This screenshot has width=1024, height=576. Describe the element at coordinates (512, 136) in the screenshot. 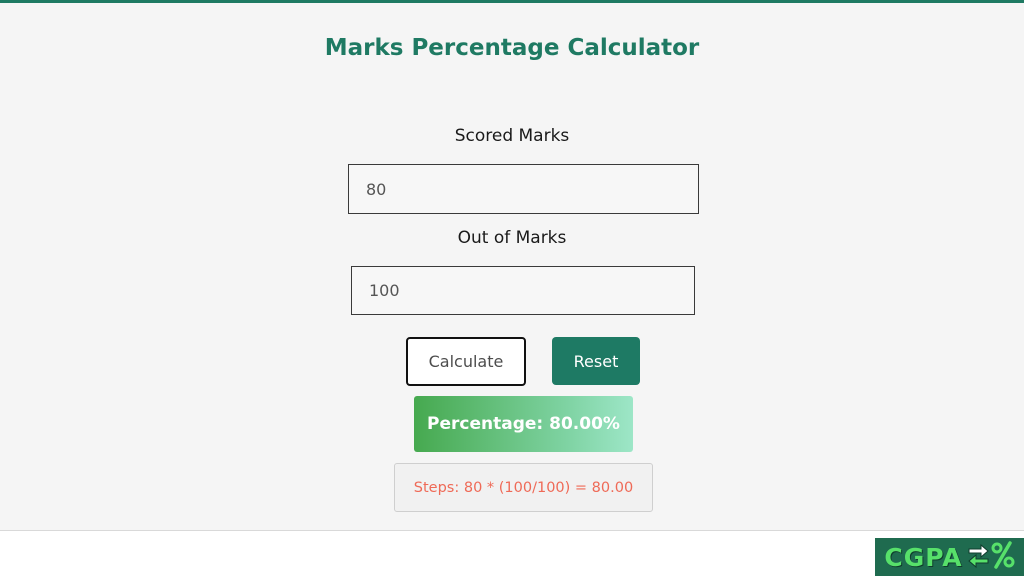

I see `scored-marks-label: Scored Marks` at that location.